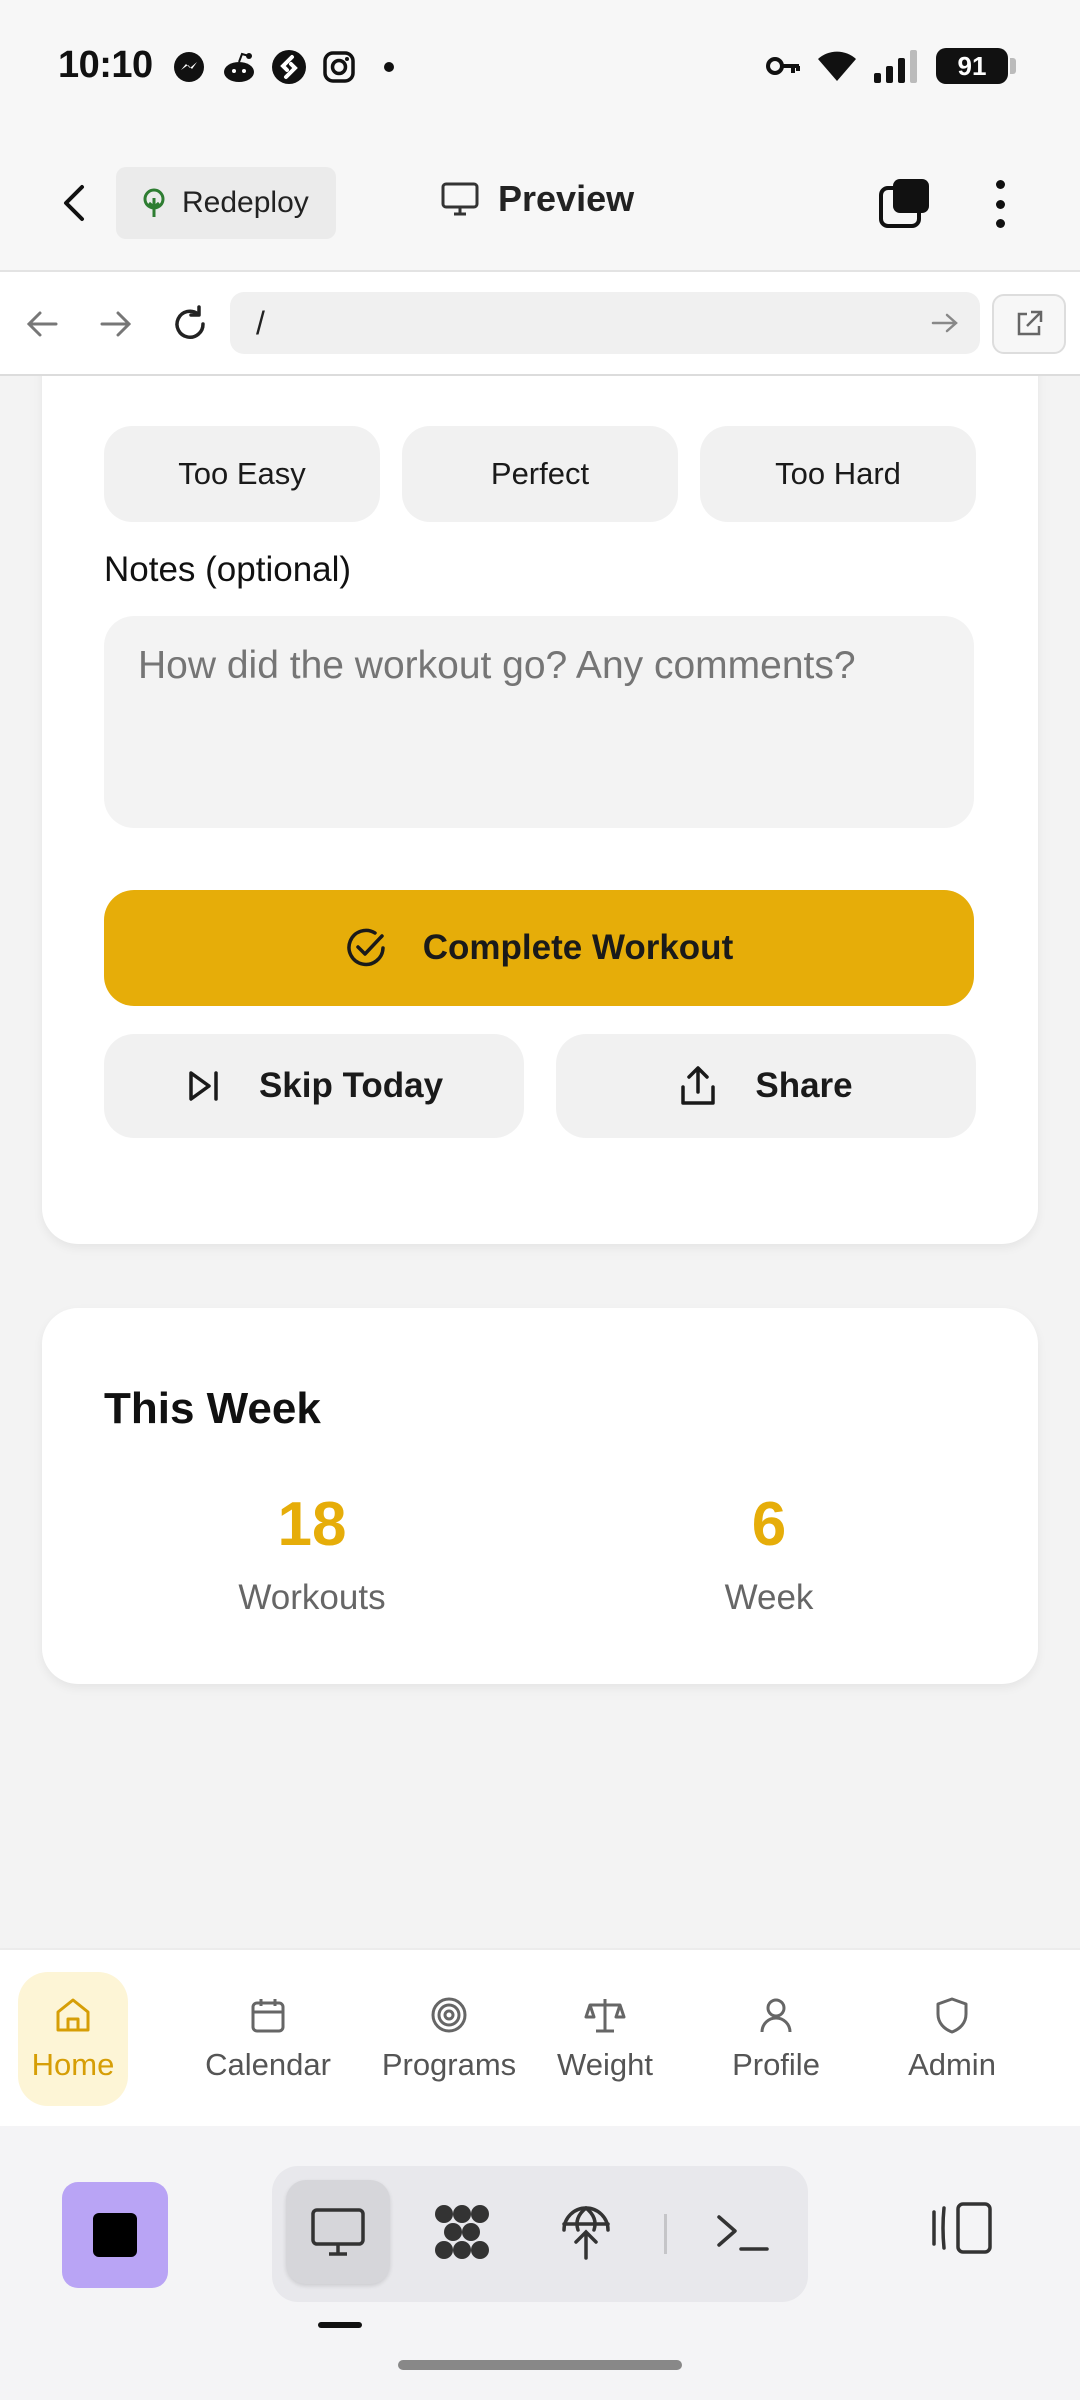  I want to click on browser-back-button, so click(42, 324).